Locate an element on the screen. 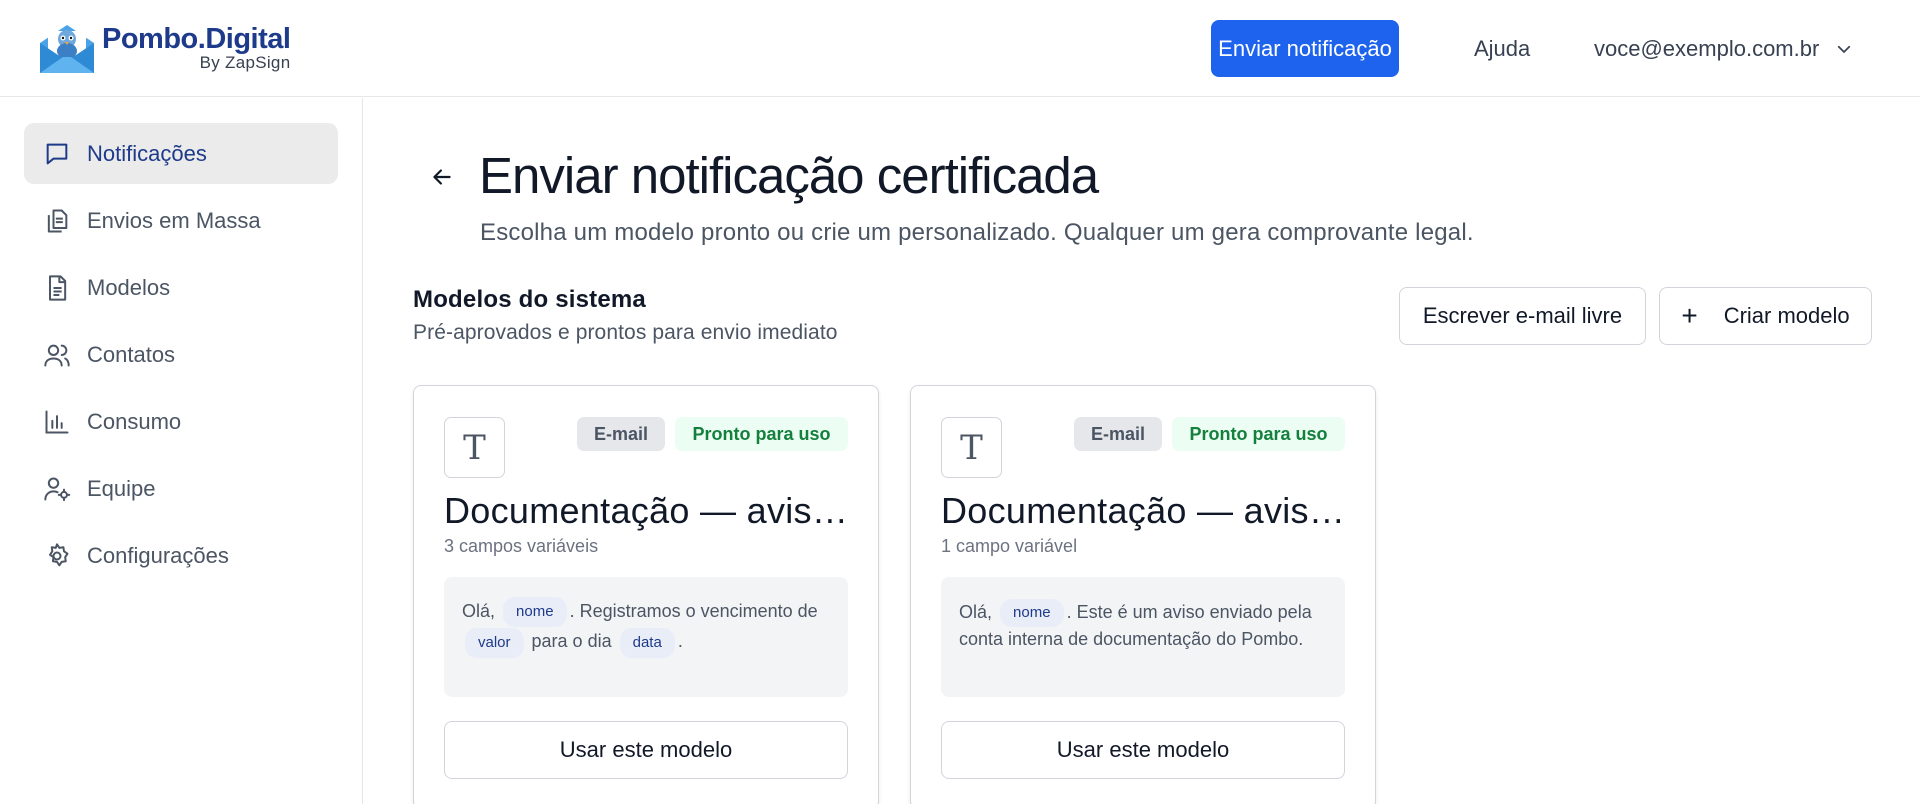 This screenshot has width=1920, height=804. create-template-label: Criar modelo is located at coordinates (1786, 315).